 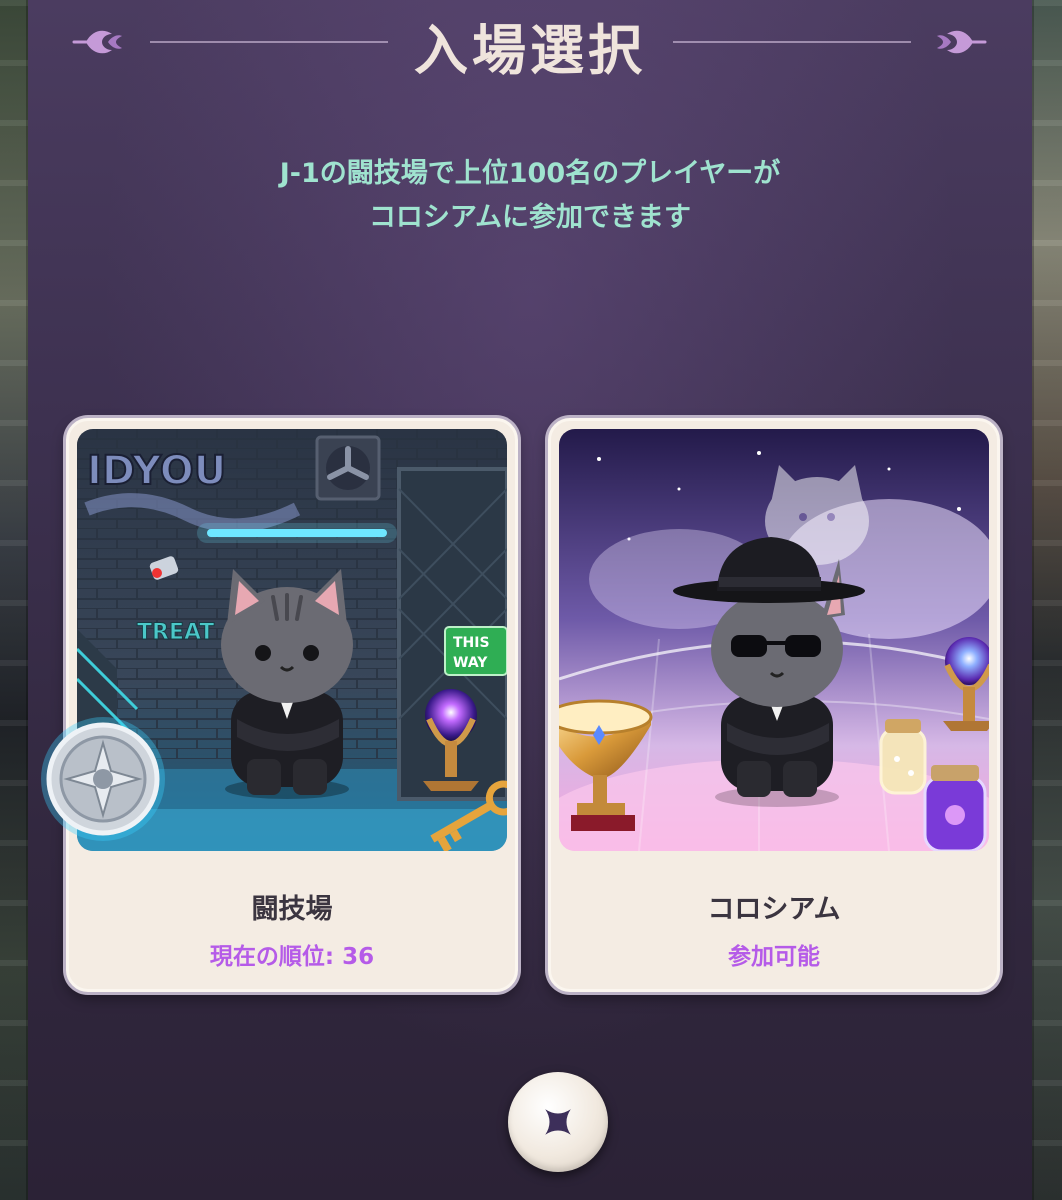 I want to click on close-icon, so click(x=558, y=1122).